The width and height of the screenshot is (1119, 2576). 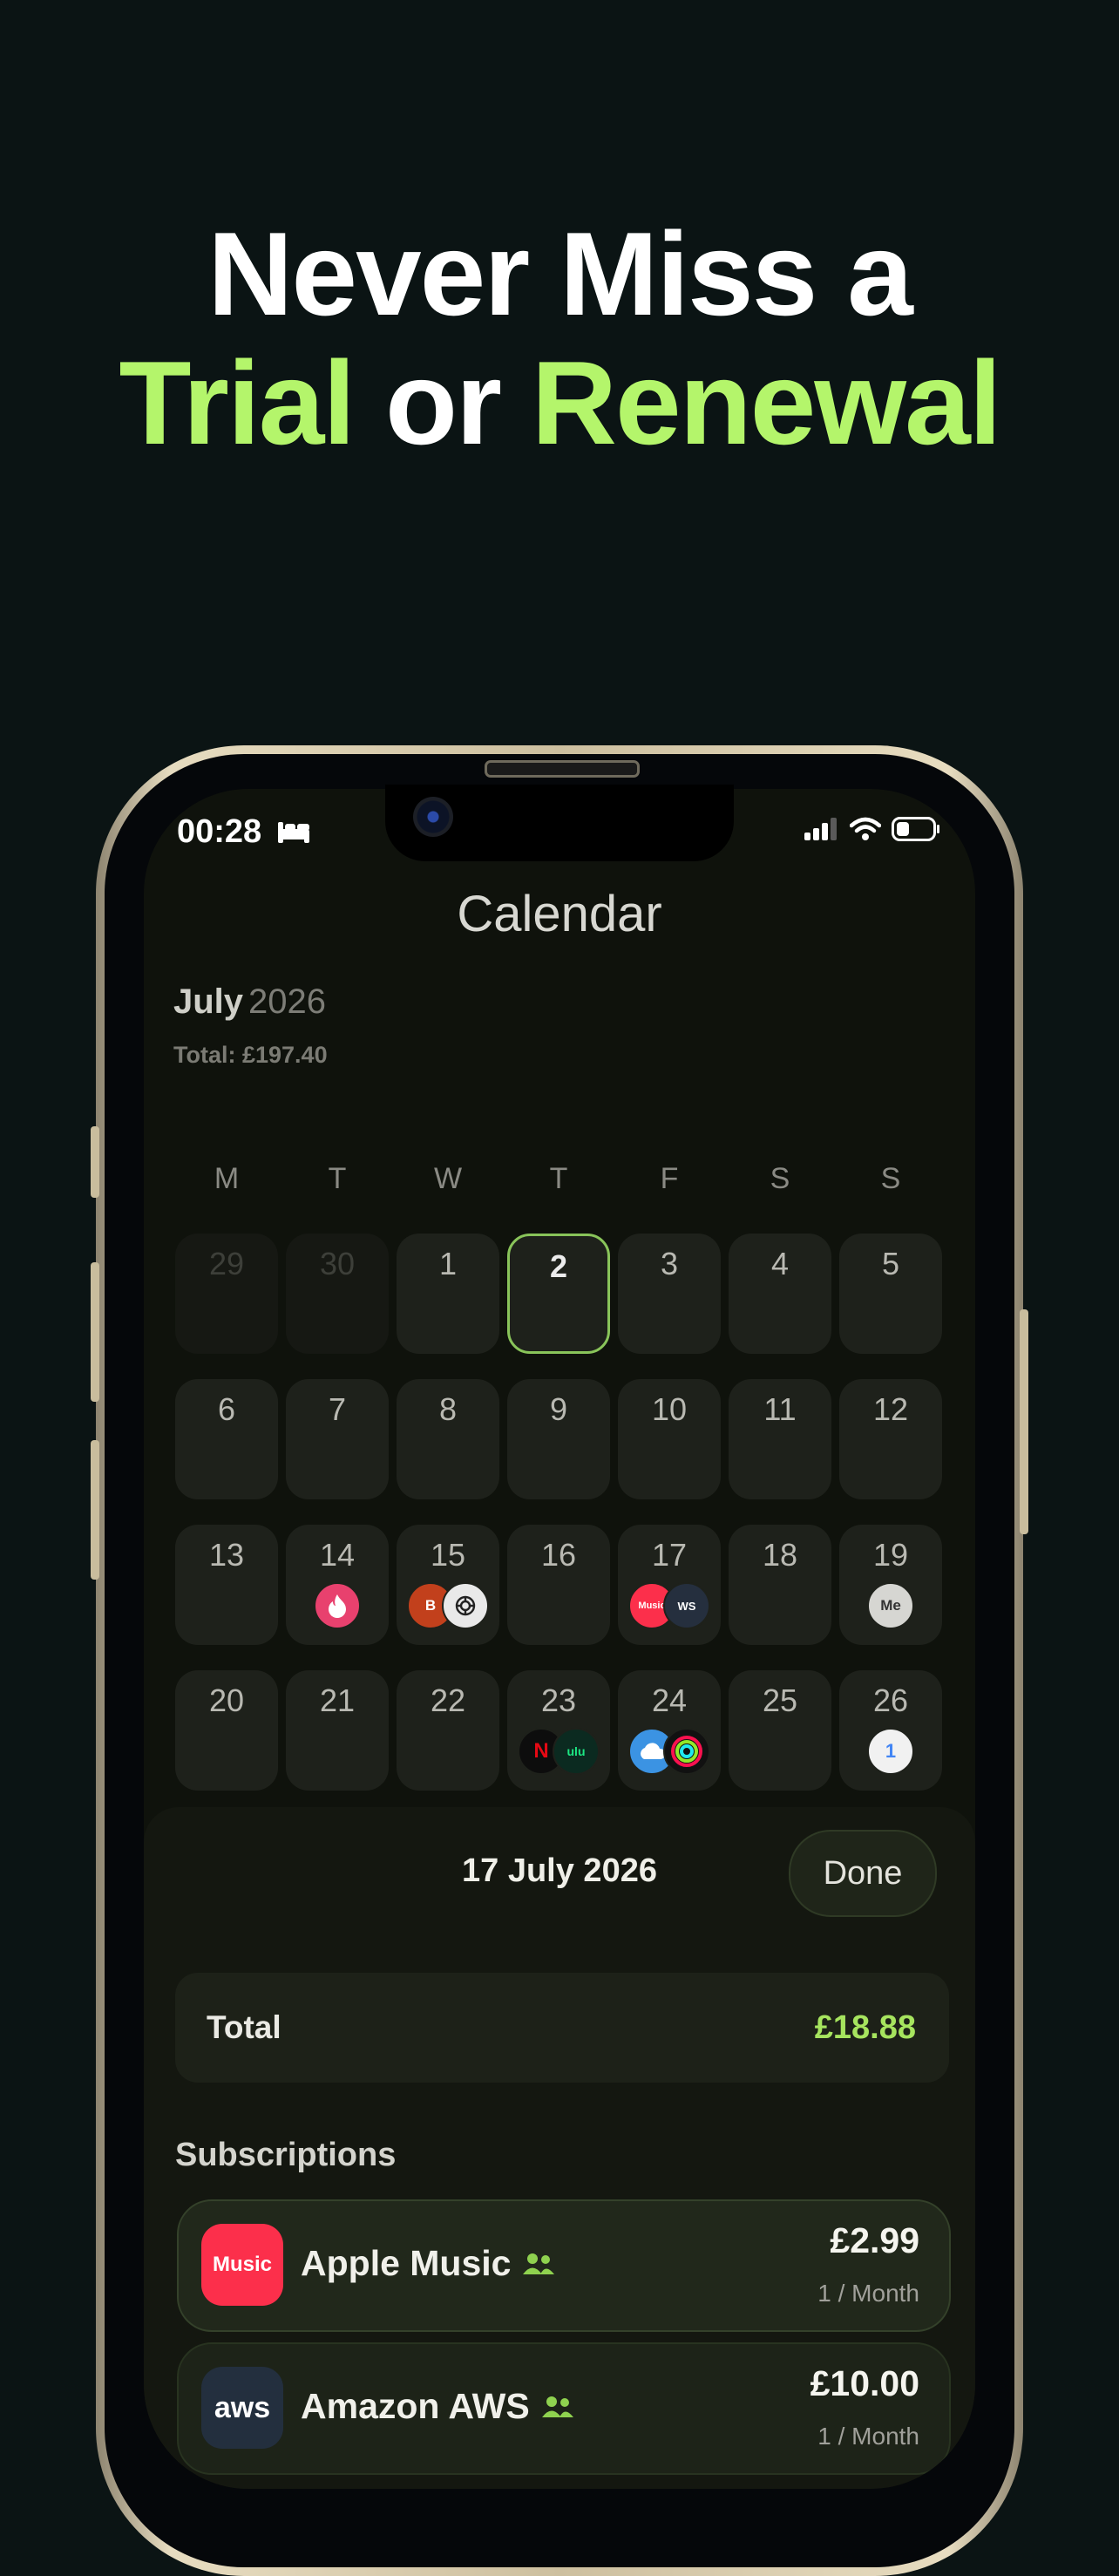 I want to click on day-number: 16, so click(x=558, y=1555).